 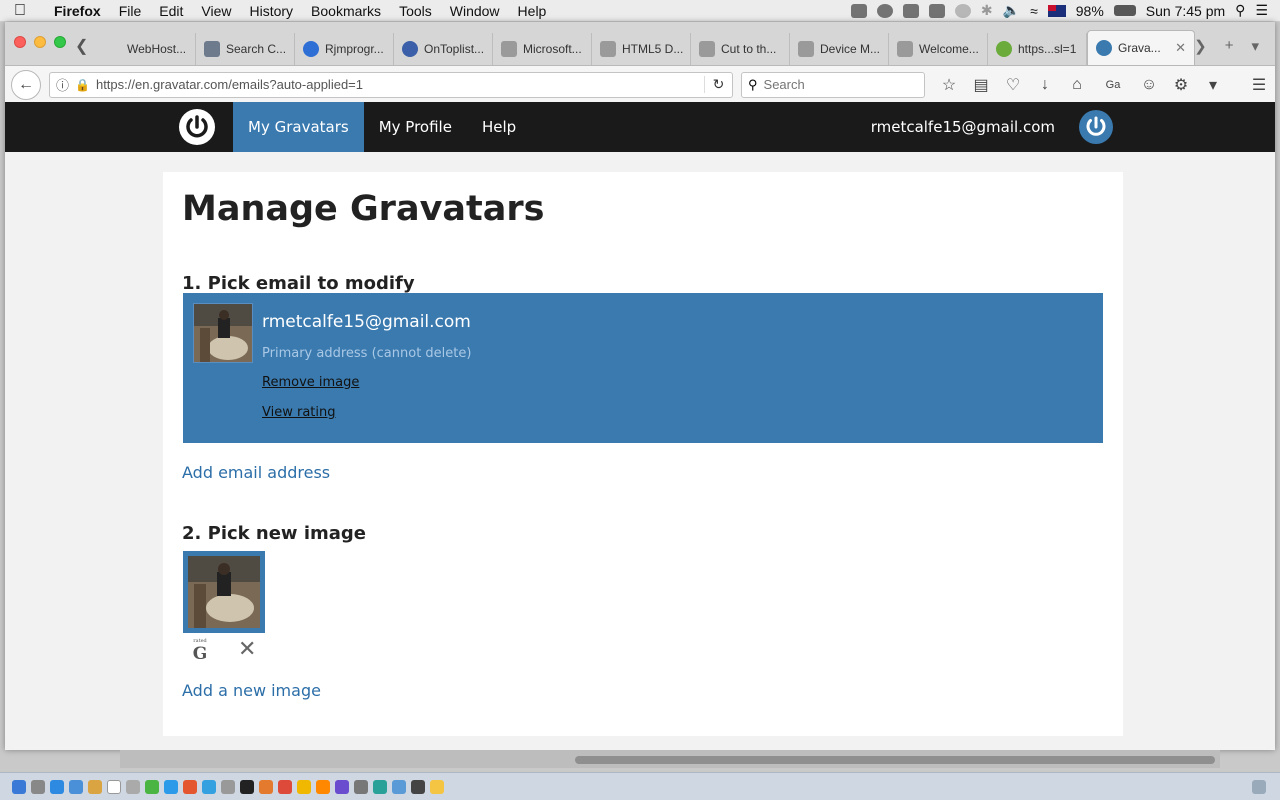 I want to click on add-new-image-link: Add a new image, so click(x=251, y=690).